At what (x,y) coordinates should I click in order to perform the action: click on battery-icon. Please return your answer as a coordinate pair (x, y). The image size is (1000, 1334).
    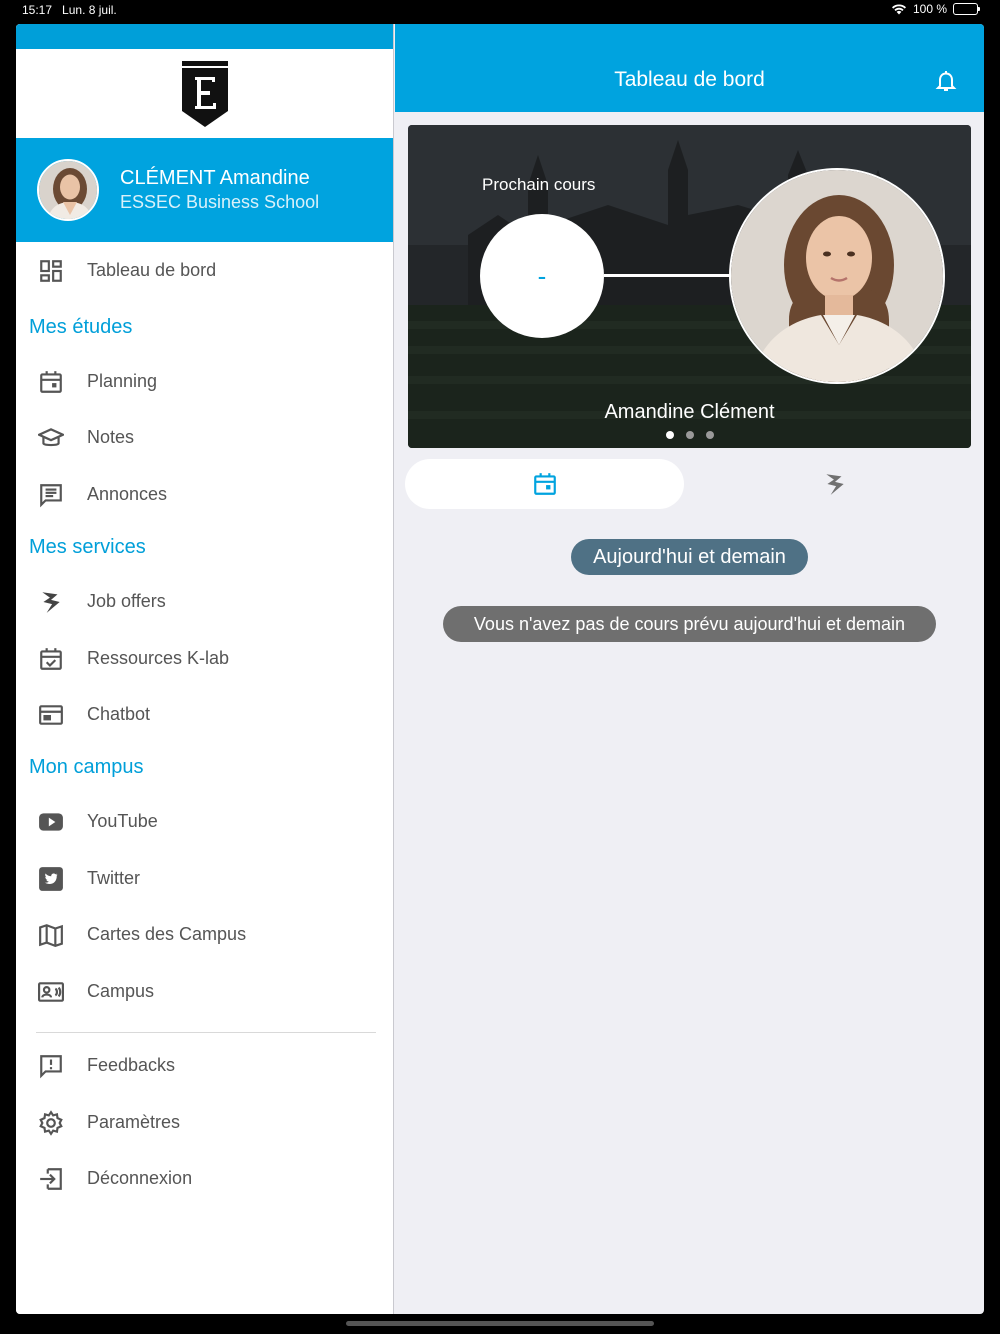
    Looking at the image, I should click on (966, 9).